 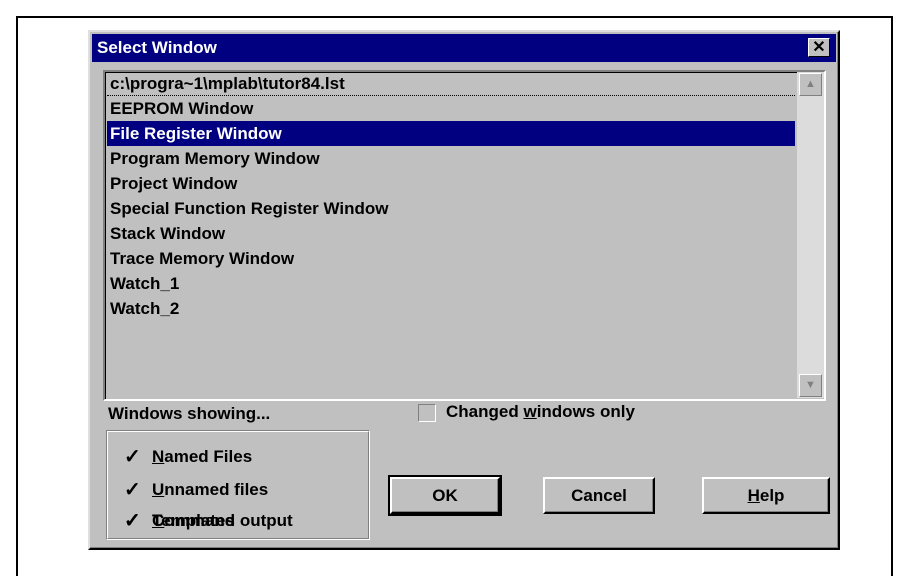 I want to click on scroll-down-button: ▼, so click(x=810, y=385).